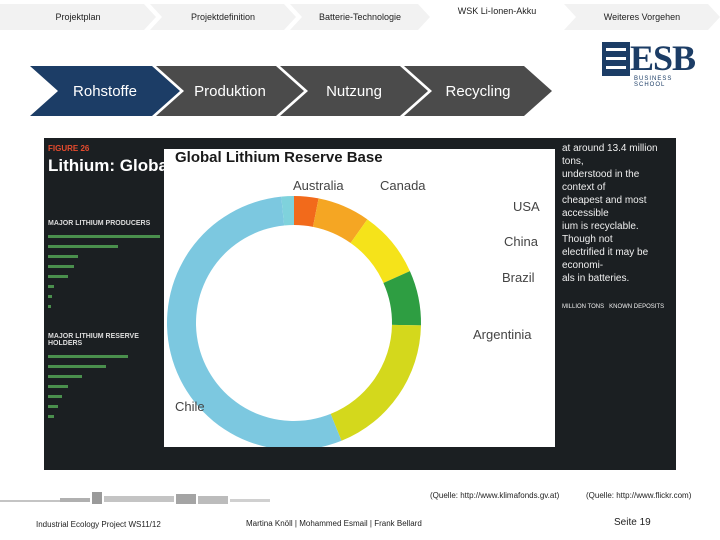 The width and height of the screenshot is (720, 540). I want to click on label-chile: Chile, so click(190, 406).